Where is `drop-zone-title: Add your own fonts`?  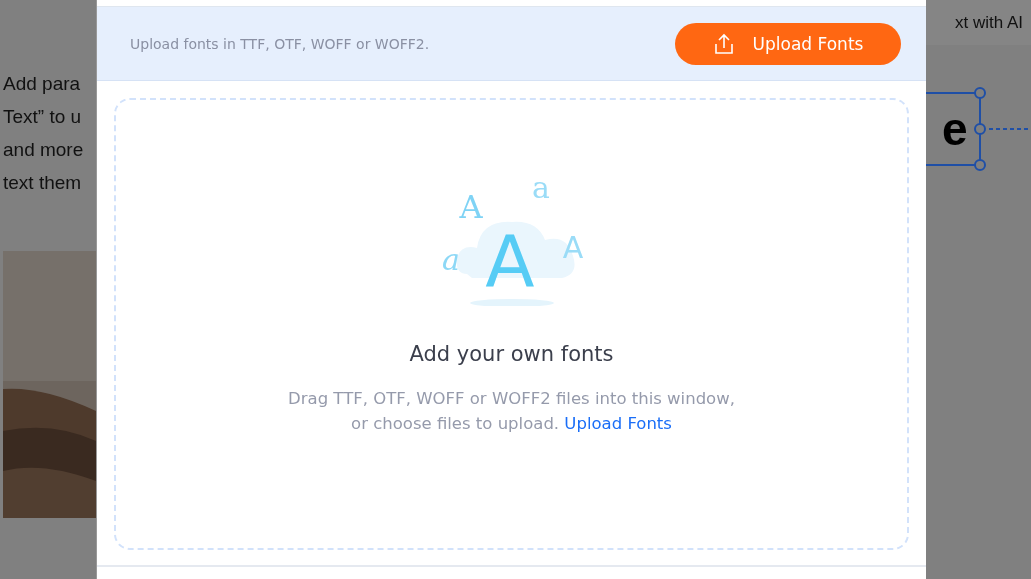 drop-zone-title: Add your own fonts is located at coordinates (511, 354).